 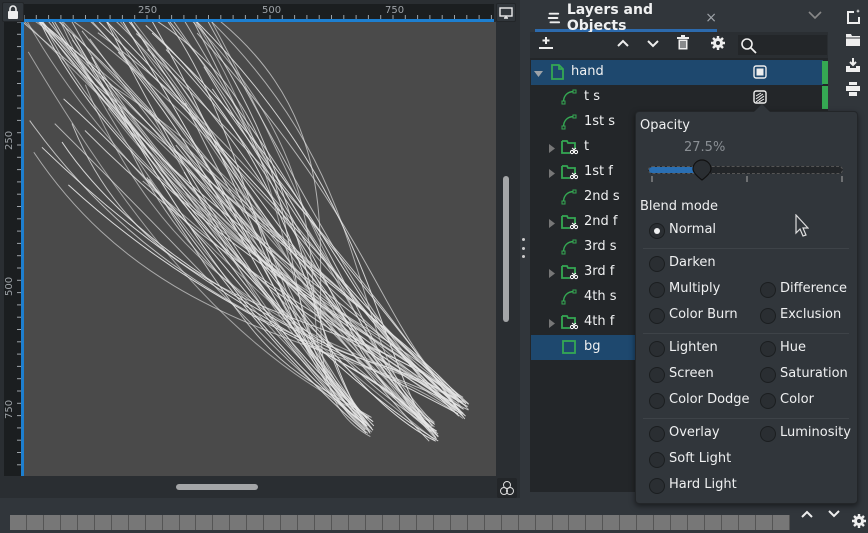 I want to click on blend-label-luminosity: Luminosity, so click(x=815, y=432).